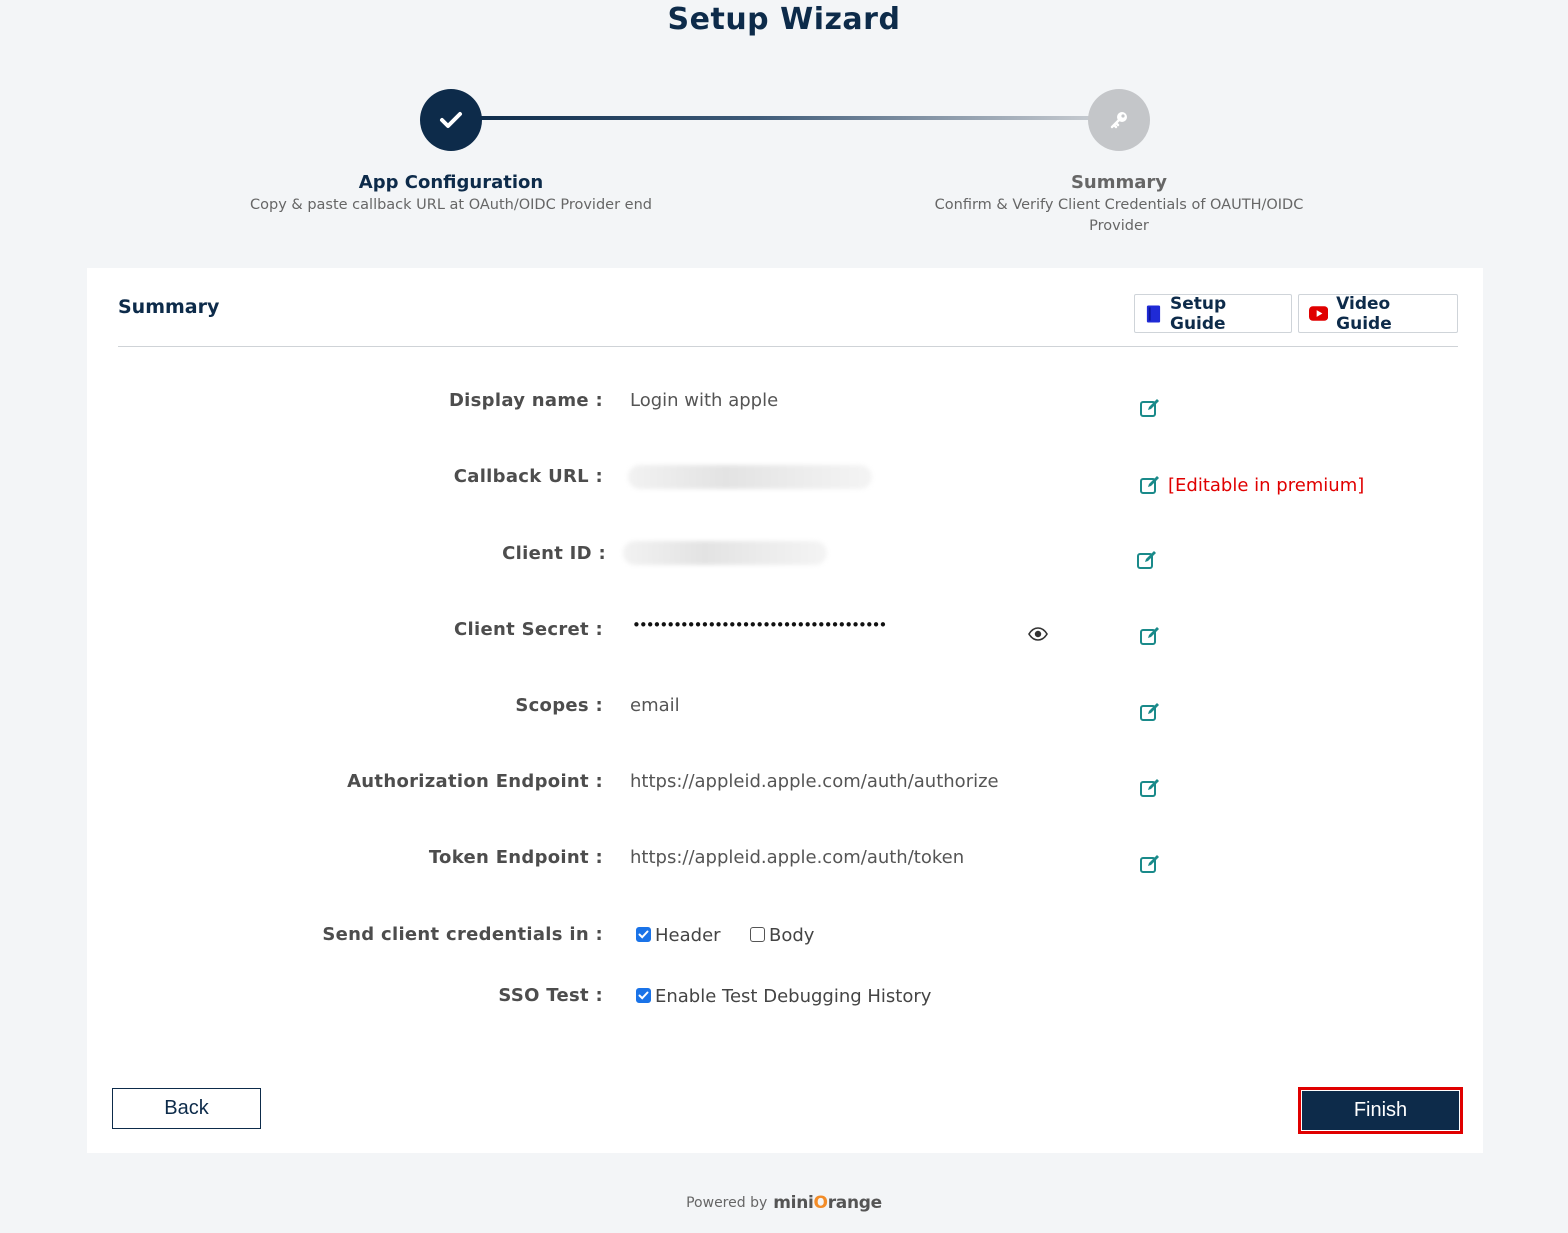 The height and width of the screenshot is (1233, 1568). Describe the element at coordinates (1150, 864) in the screenshot. I see `edit-token-endpoint-icon` at that location.